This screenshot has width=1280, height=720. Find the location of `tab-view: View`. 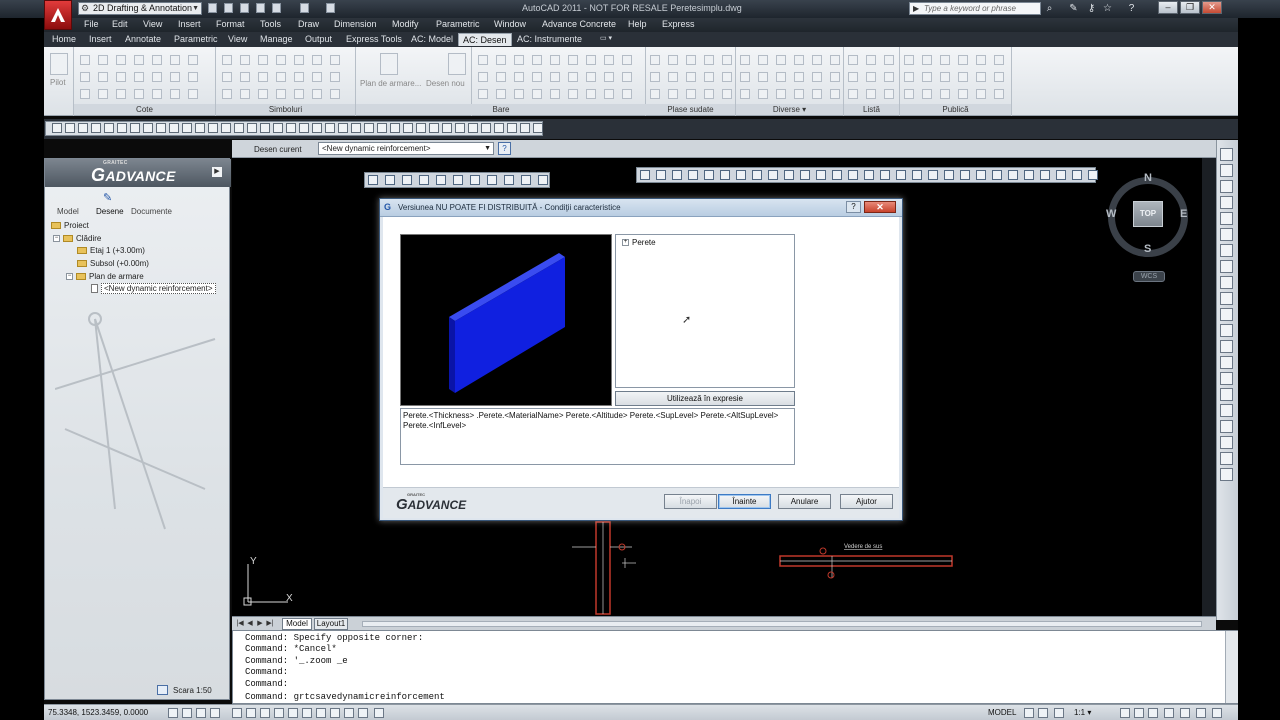

tab-view: View is located at coordinates (237, 39).